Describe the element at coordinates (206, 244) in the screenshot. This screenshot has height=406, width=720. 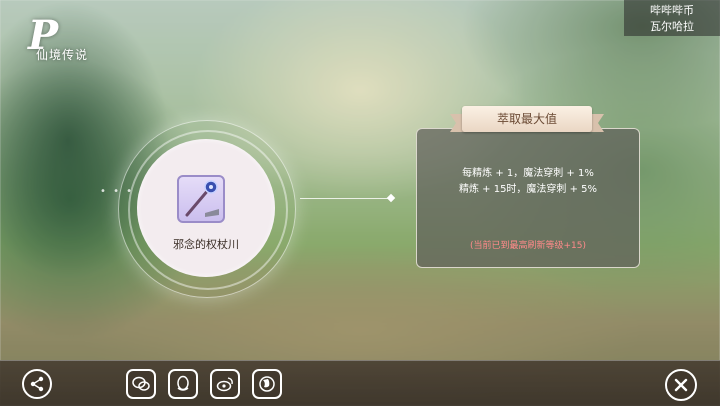
I see `item-name-label: 邪念的权杖川` at that location.